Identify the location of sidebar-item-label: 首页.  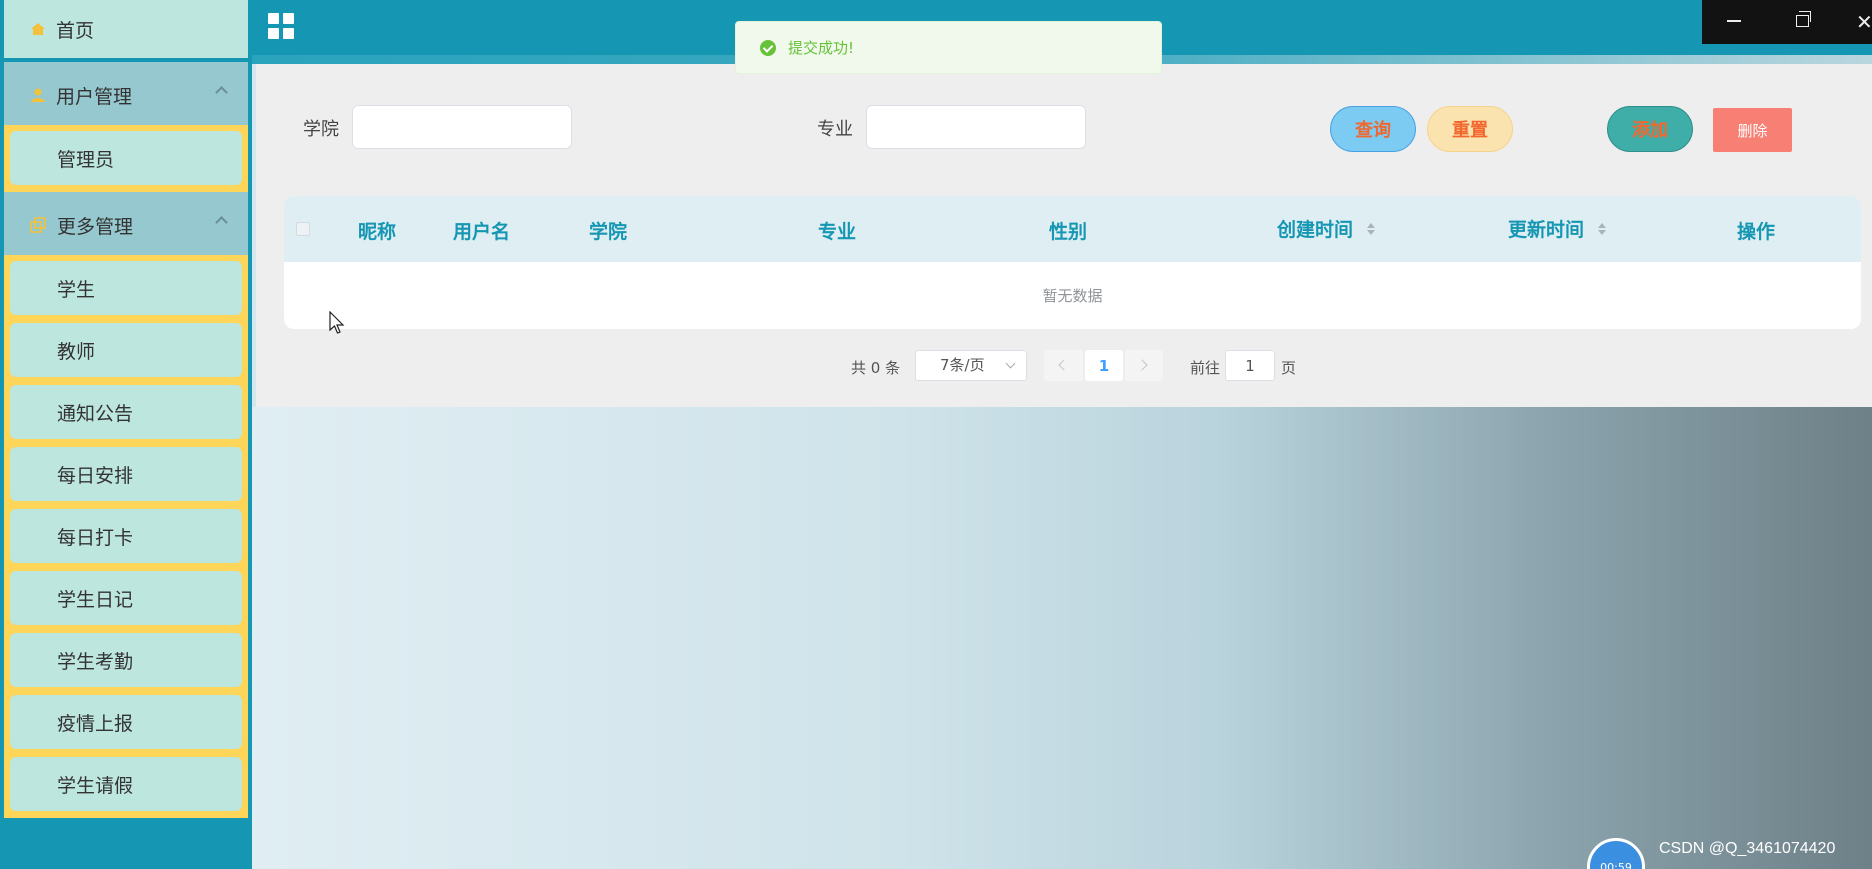
(75, 30).